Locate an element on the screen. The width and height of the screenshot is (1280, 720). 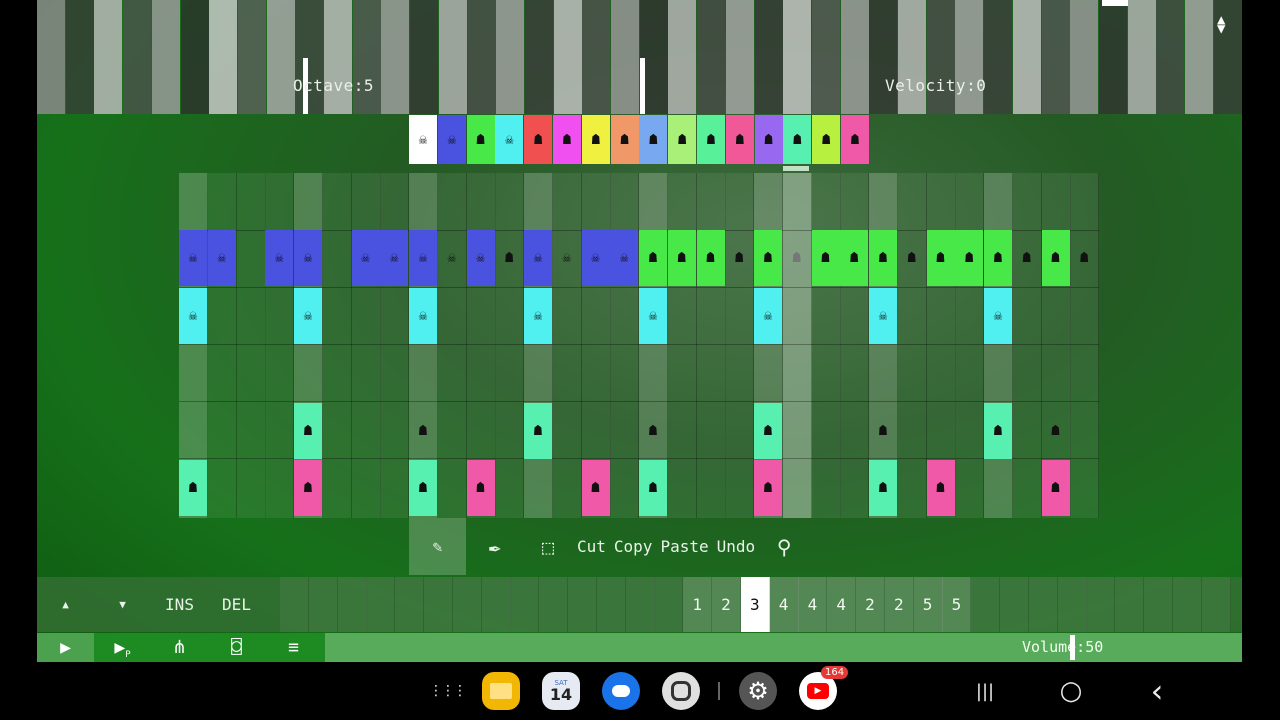
play-button: ▶ is located at coordinates (65, 647).